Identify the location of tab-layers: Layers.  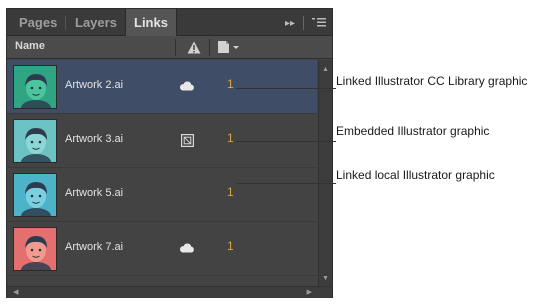
(96, 22).